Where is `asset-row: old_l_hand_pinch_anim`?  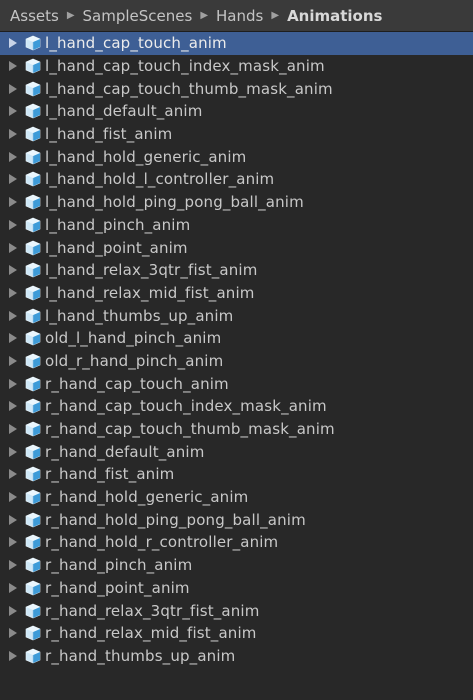
asset-row: old_l_hand_pinch_anim is located at coordinates (236, 338).